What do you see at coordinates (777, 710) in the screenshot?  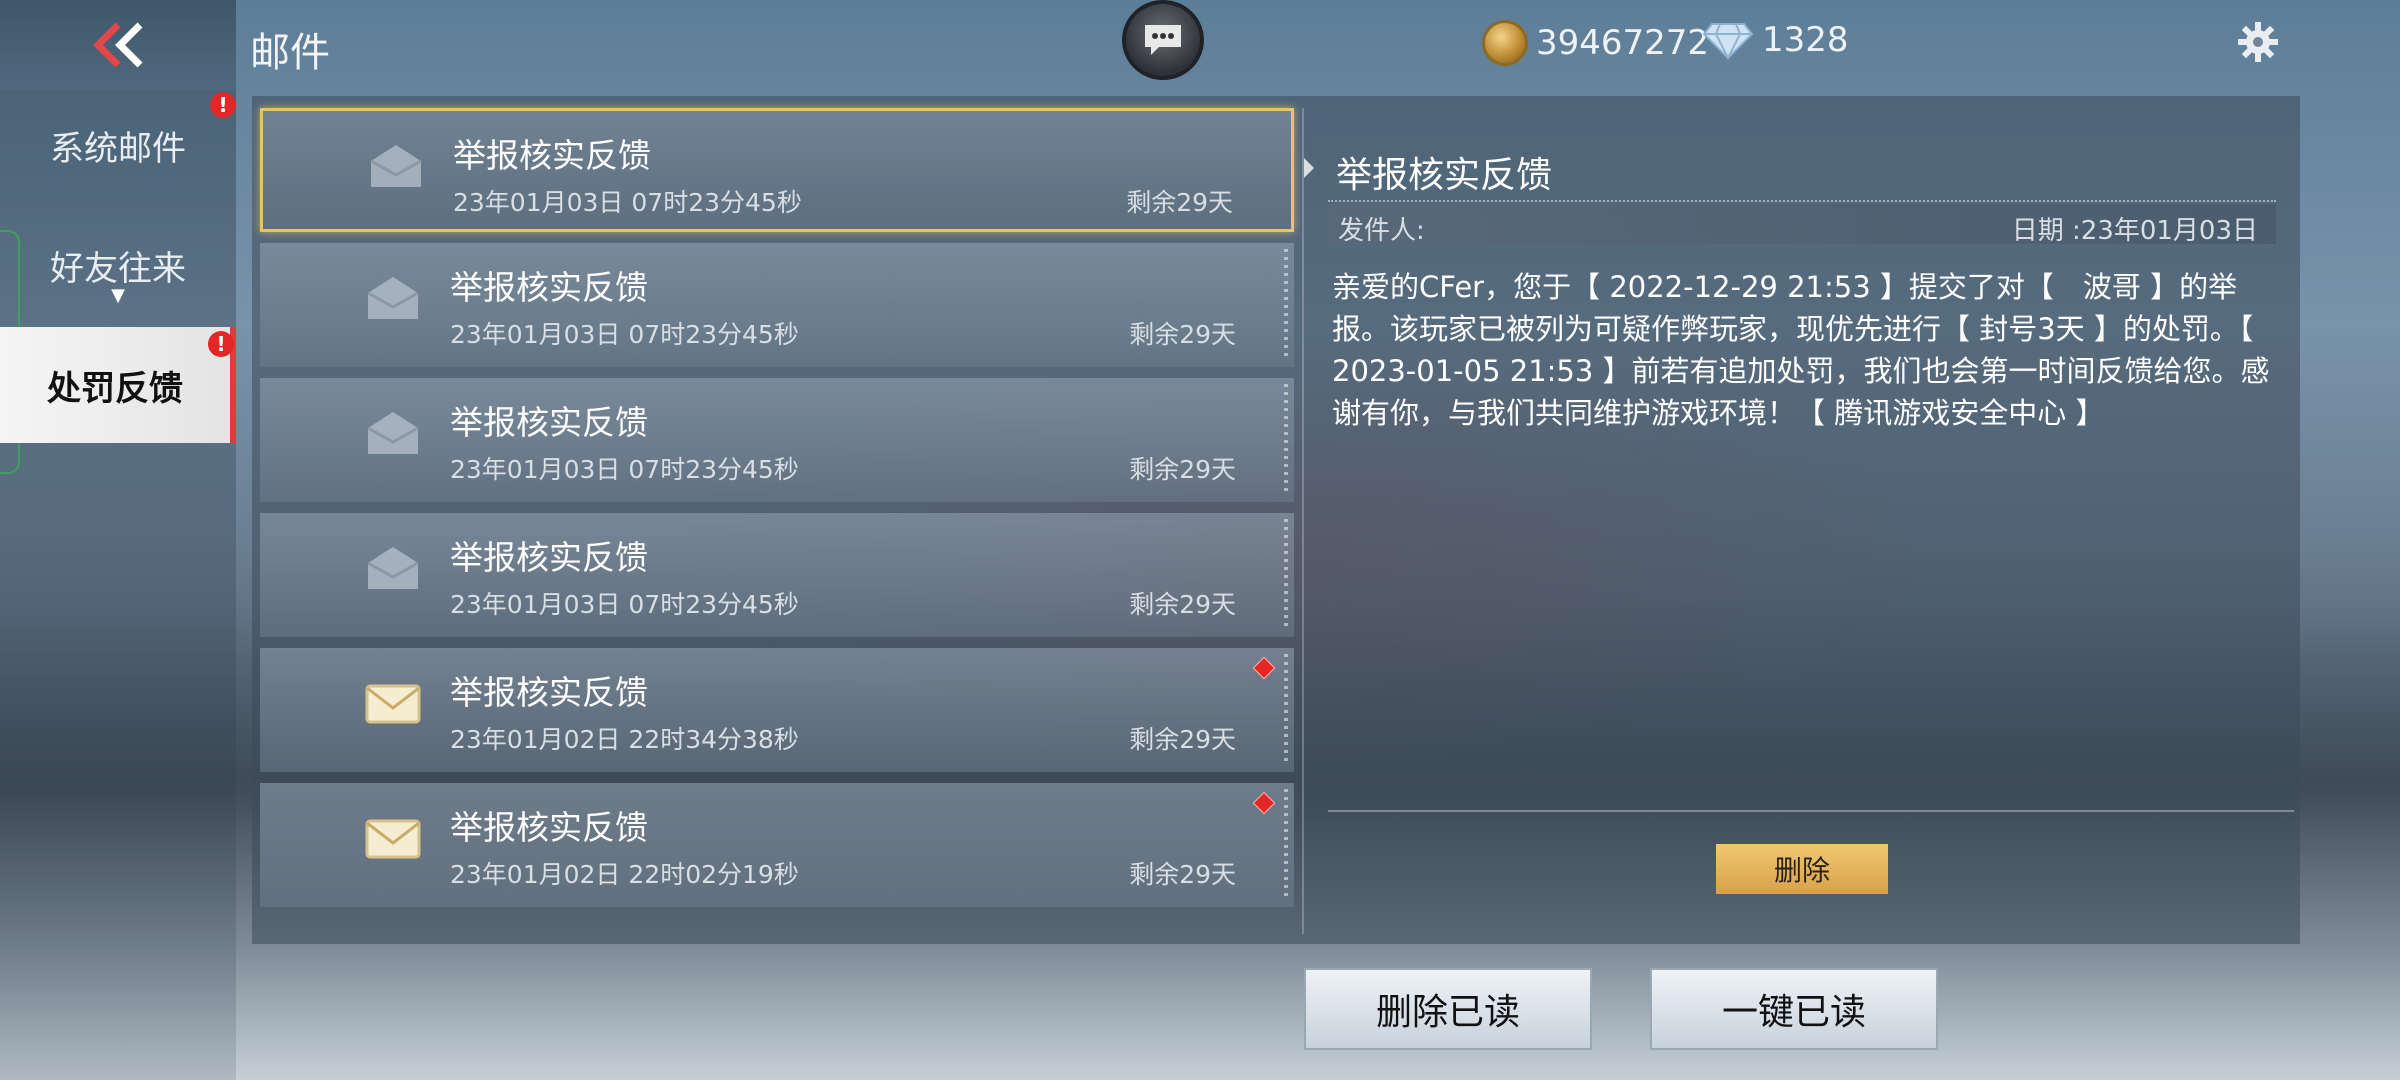 I see `mail-item: 举报核实反馈 23年01月02日 22时34分38秒 剩余29天` at bounding box center [777, 710].